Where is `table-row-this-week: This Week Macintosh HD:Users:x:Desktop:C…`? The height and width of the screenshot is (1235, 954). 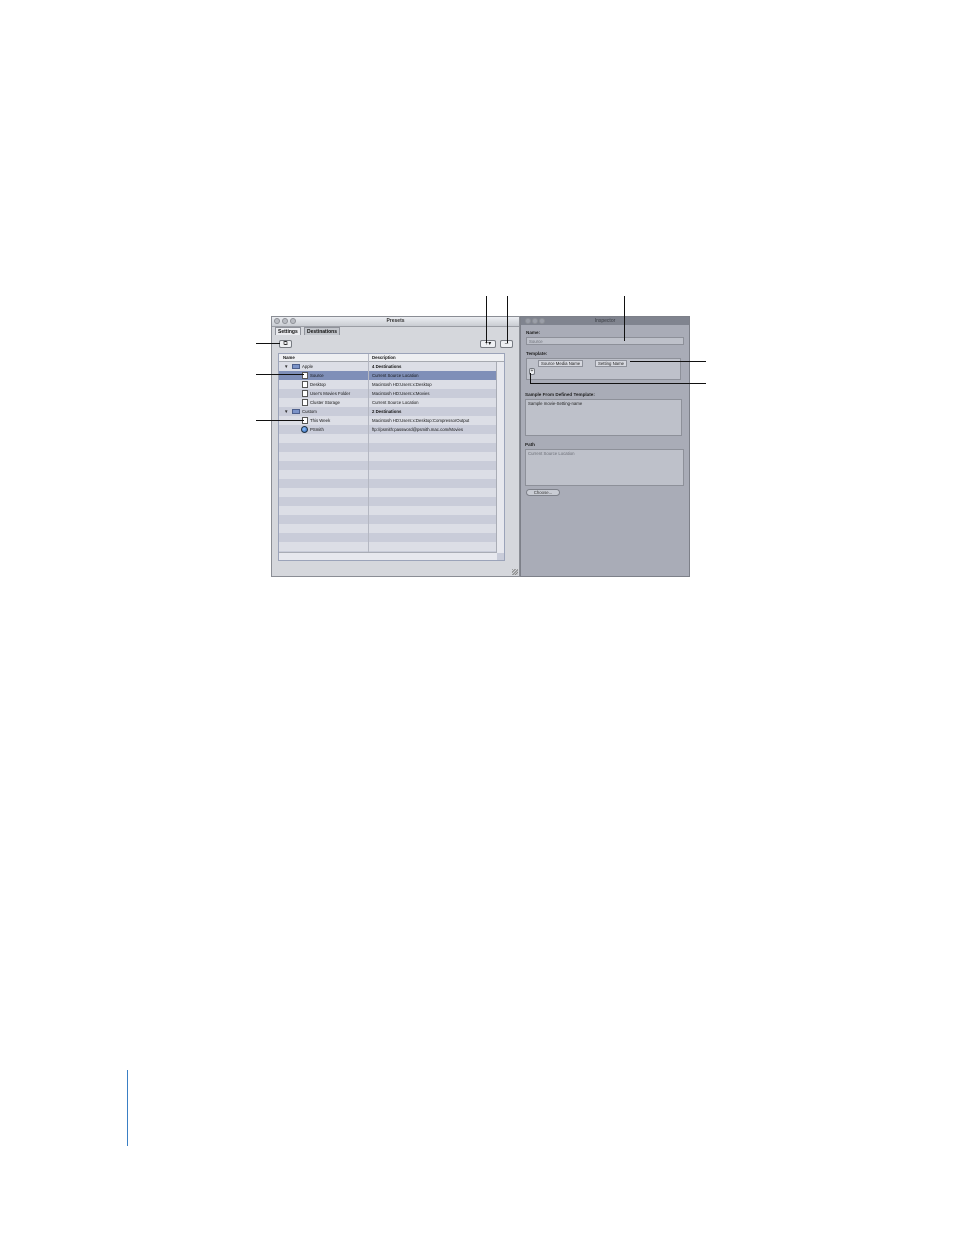 table-row-this-week: This Week Macintosh HD:Users:x:Desktop:C… is located at coordinates (391, 420).